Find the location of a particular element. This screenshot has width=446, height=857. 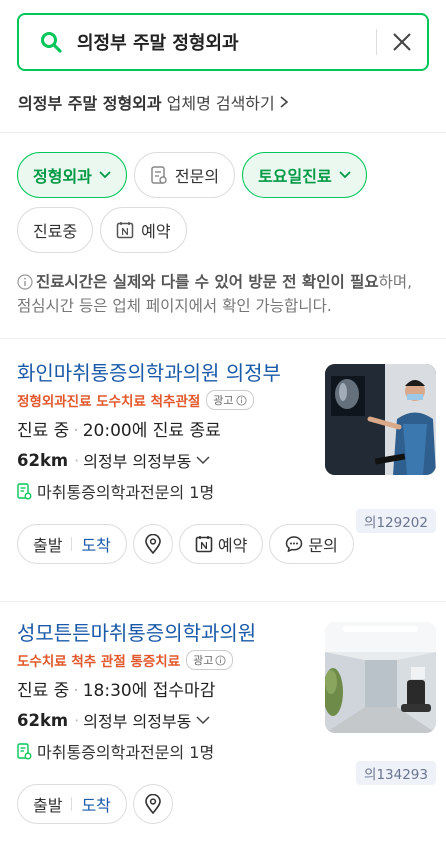

filter-specialist: 전문의 is located at coordinates (184, 175).